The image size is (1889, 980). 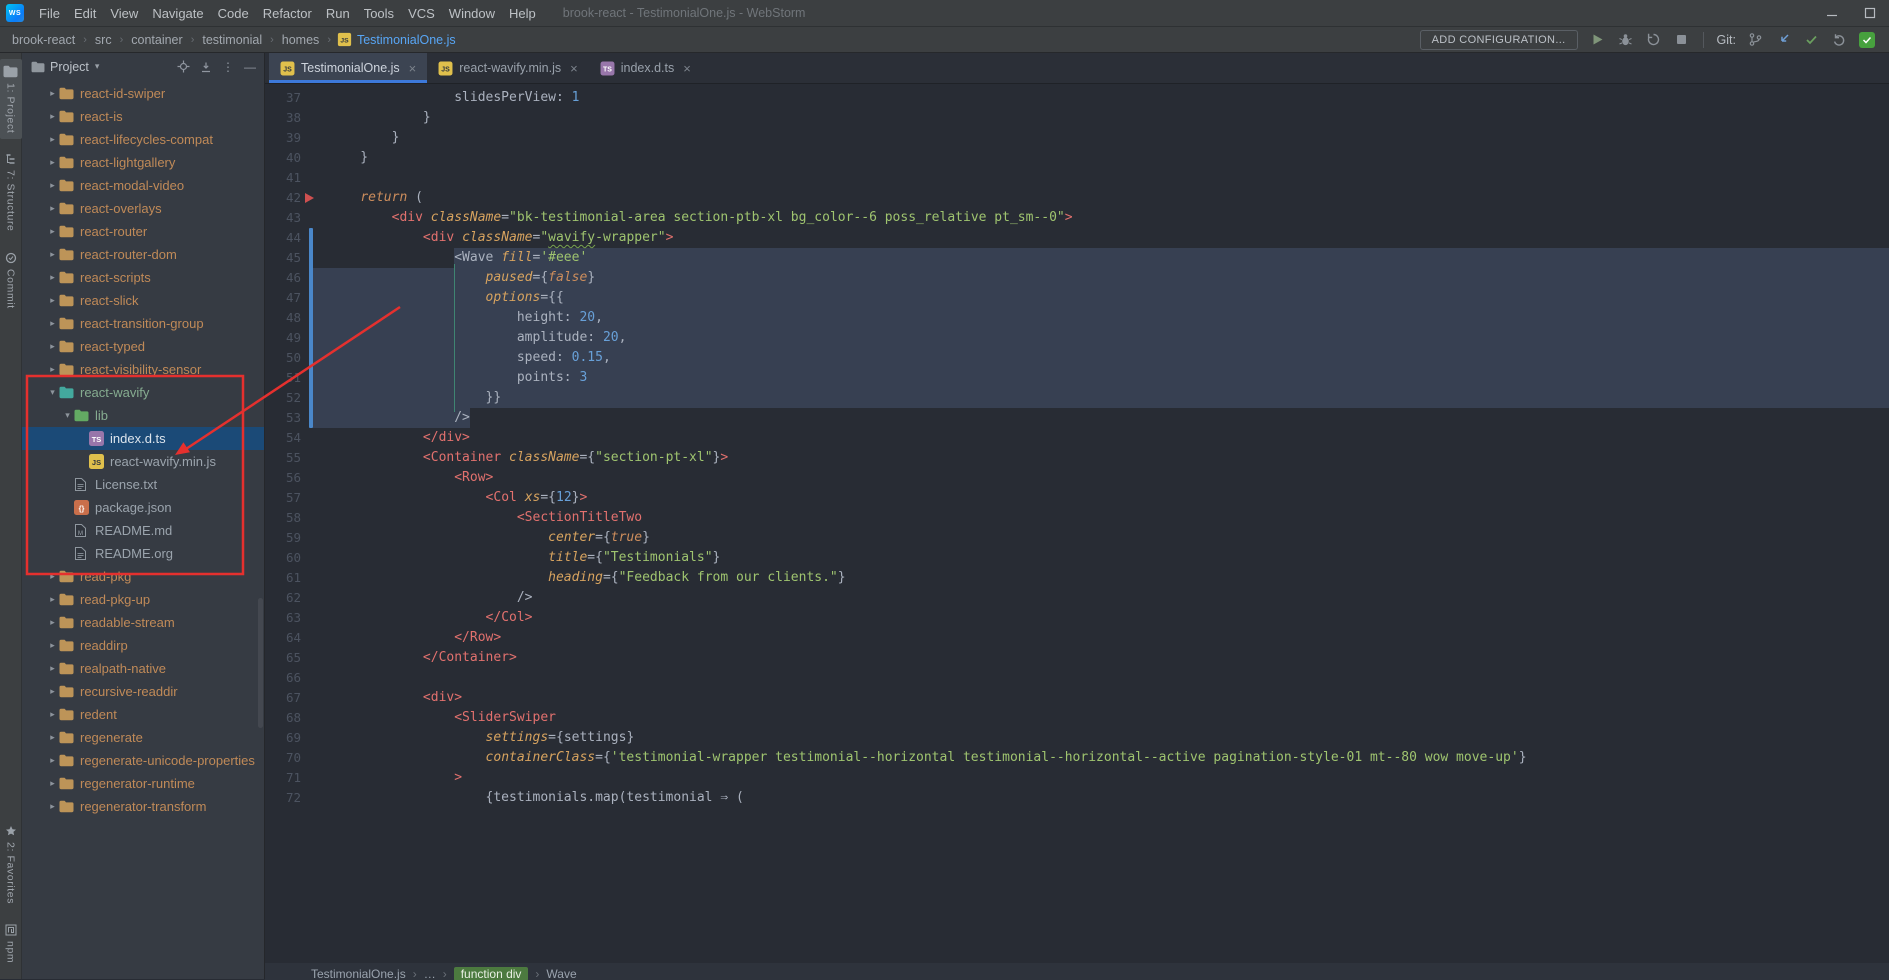 I want to click on tree-item-react-id-swiper: ▸ react-id-swiper, so click(x=143, y=93).